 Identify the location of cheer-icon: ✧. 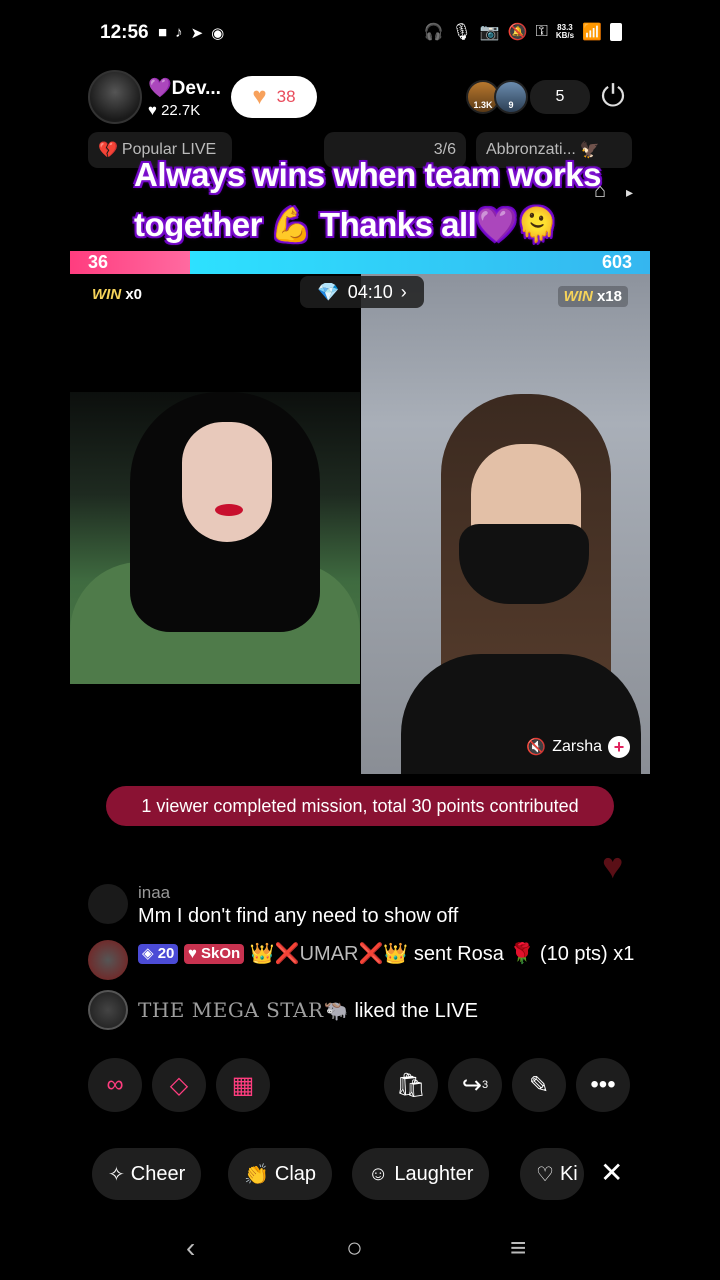
(116, 1174).